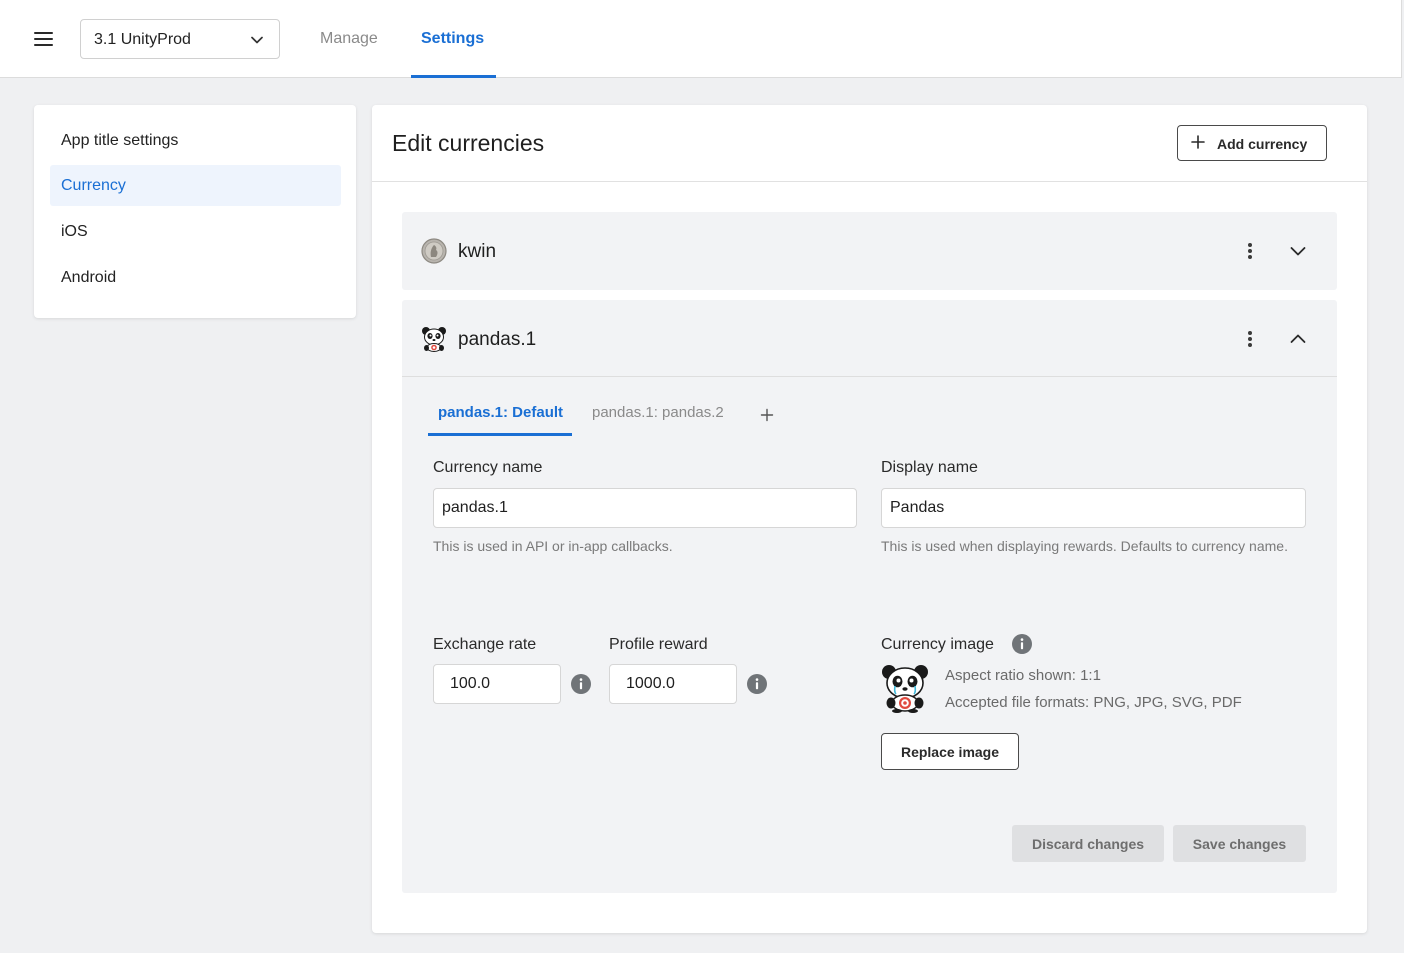  I want to click on tab-pandas-default: pandas.1: Default, so click(500, 412).